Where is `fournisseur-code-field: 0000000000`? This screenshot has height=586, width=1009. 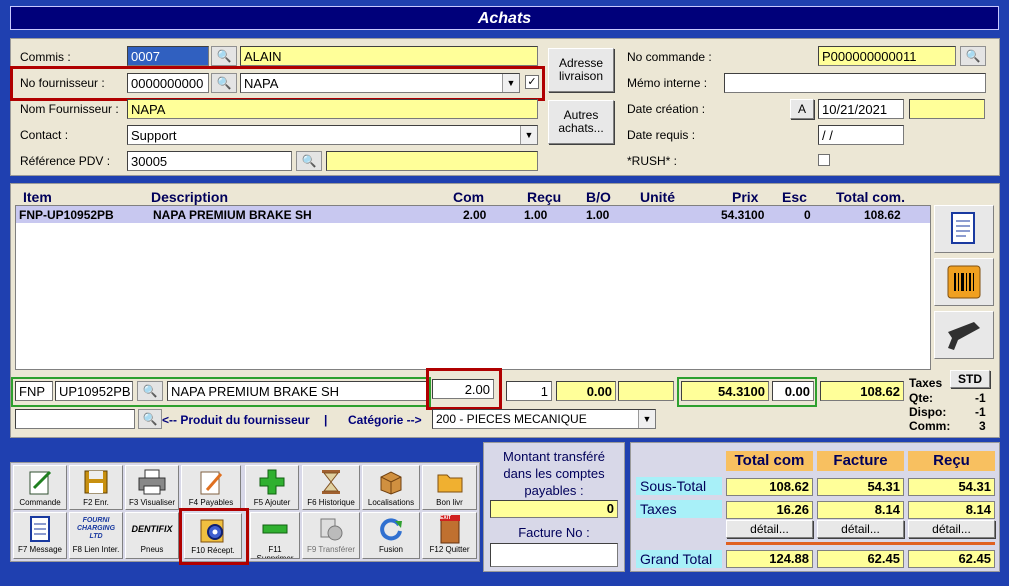
fournisseur-code-field: 0000000000 is located at coordinates (168, 83).